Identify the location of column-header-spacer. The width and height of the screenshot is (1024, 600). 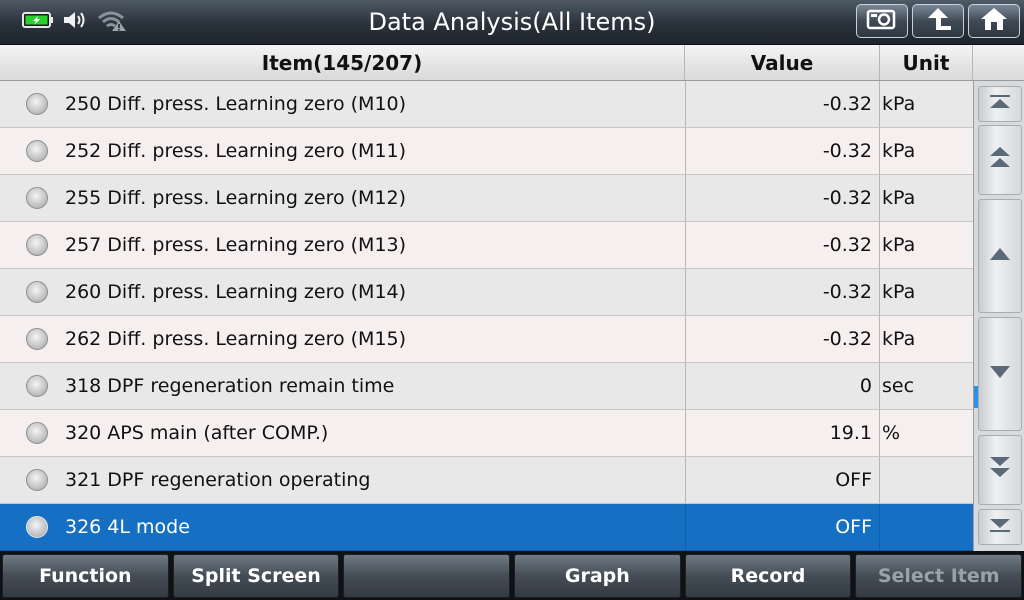
(998, 62).